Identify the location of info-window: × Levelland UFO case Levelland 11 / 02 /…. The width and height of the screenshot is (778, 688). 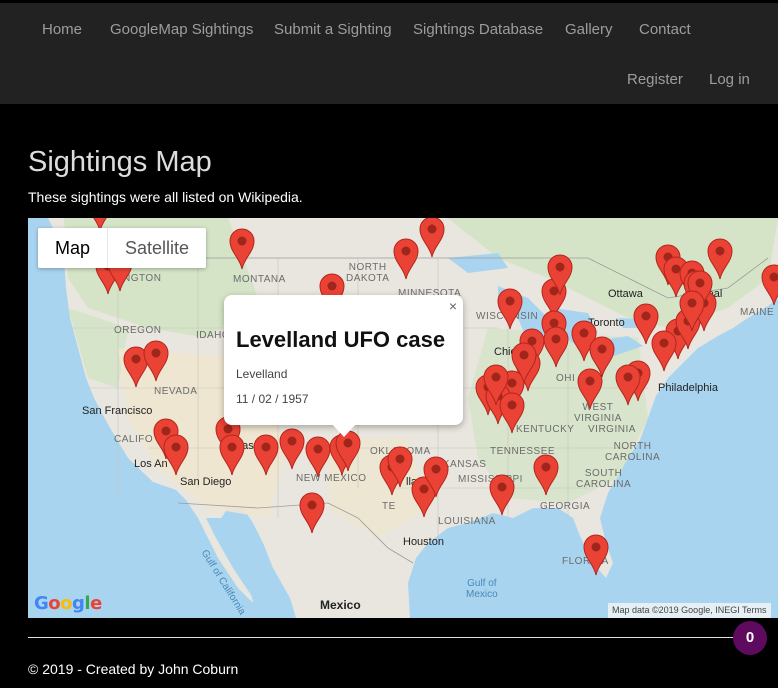
(343, 366).